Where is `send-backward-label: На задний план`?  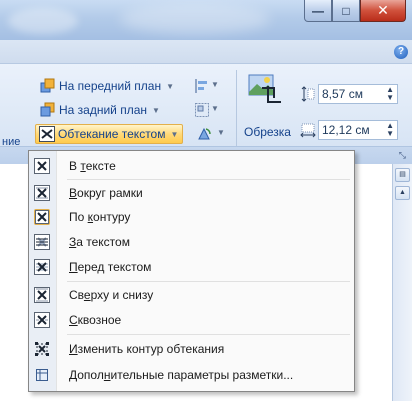 send-backward-label: На задний план is located at coordinates (103, 110).